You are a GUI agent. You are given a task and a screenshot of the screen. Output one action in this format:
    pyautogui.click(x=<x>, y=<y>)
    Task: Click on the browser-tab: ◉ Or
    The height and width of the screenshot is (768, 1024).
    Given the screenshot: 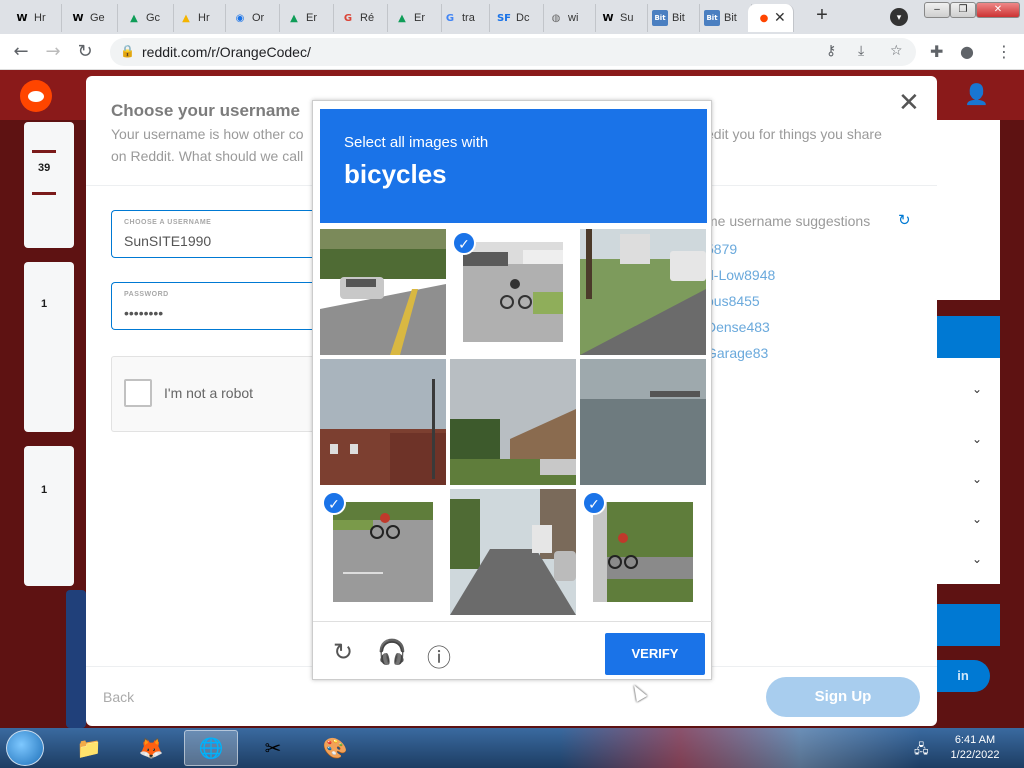 What is the action you would take?
    pyautogui.click(x=252, y=18)
    